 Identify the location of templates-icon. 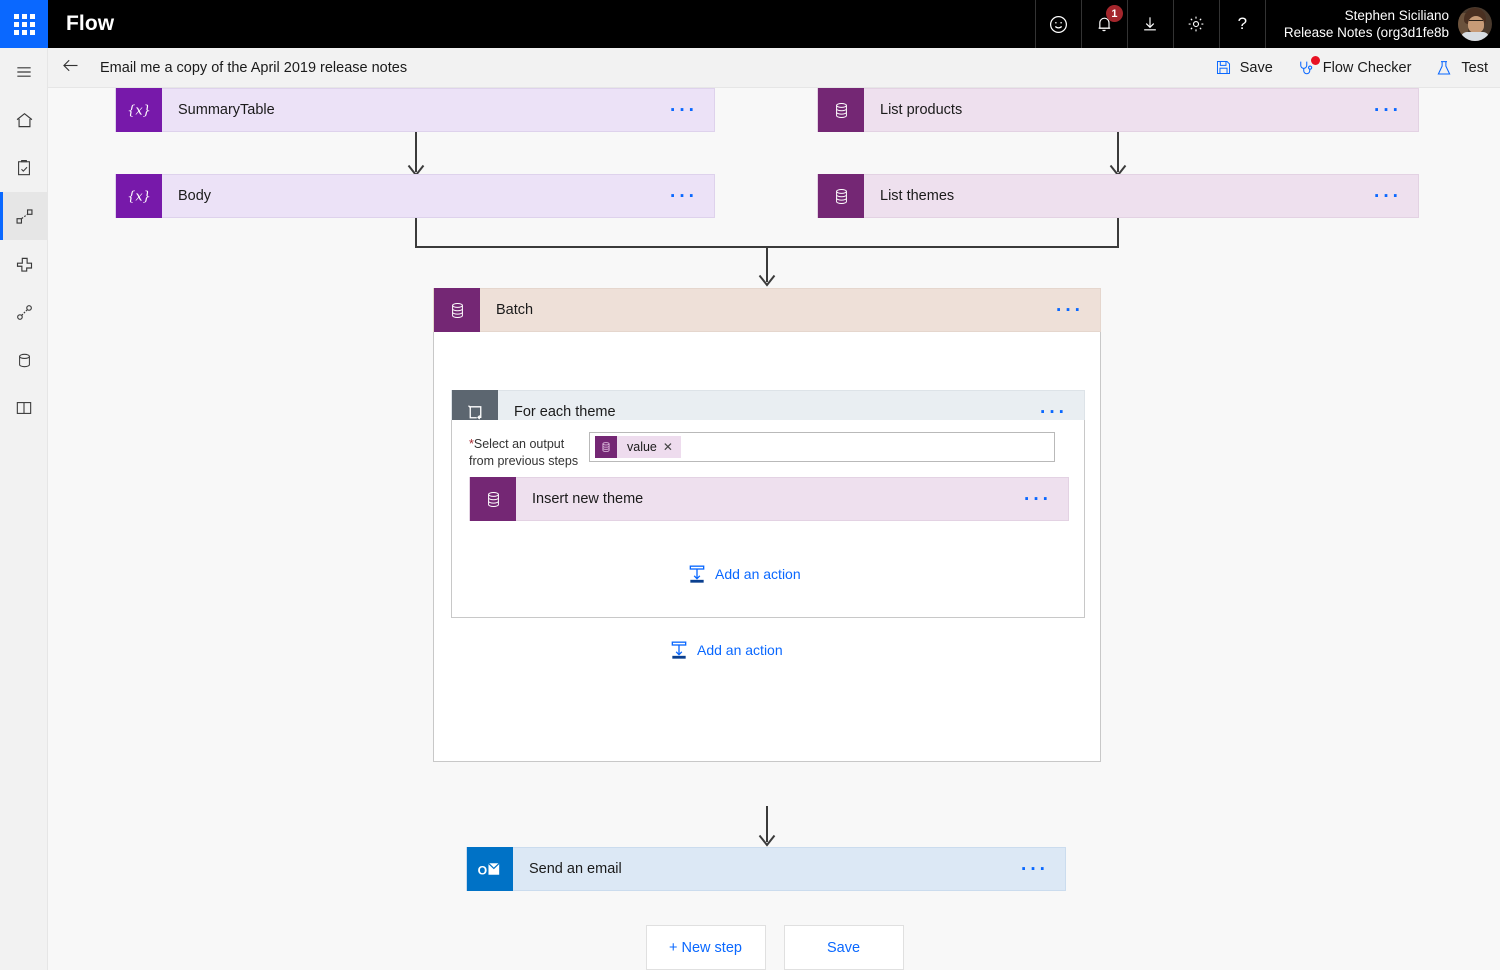
(24, 264).